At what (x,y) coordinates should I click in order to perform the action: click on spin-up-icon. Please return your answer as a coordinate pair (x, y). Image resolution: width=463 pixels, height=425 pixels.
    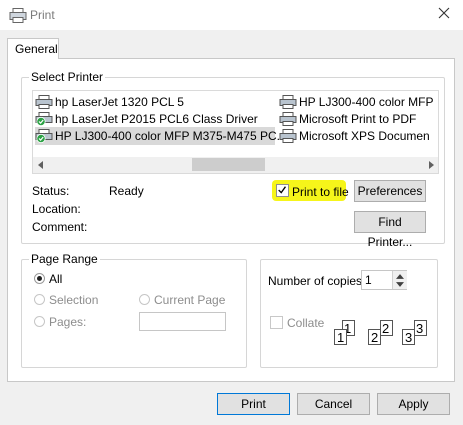
    Looking at the image, I should click on (400, 276).